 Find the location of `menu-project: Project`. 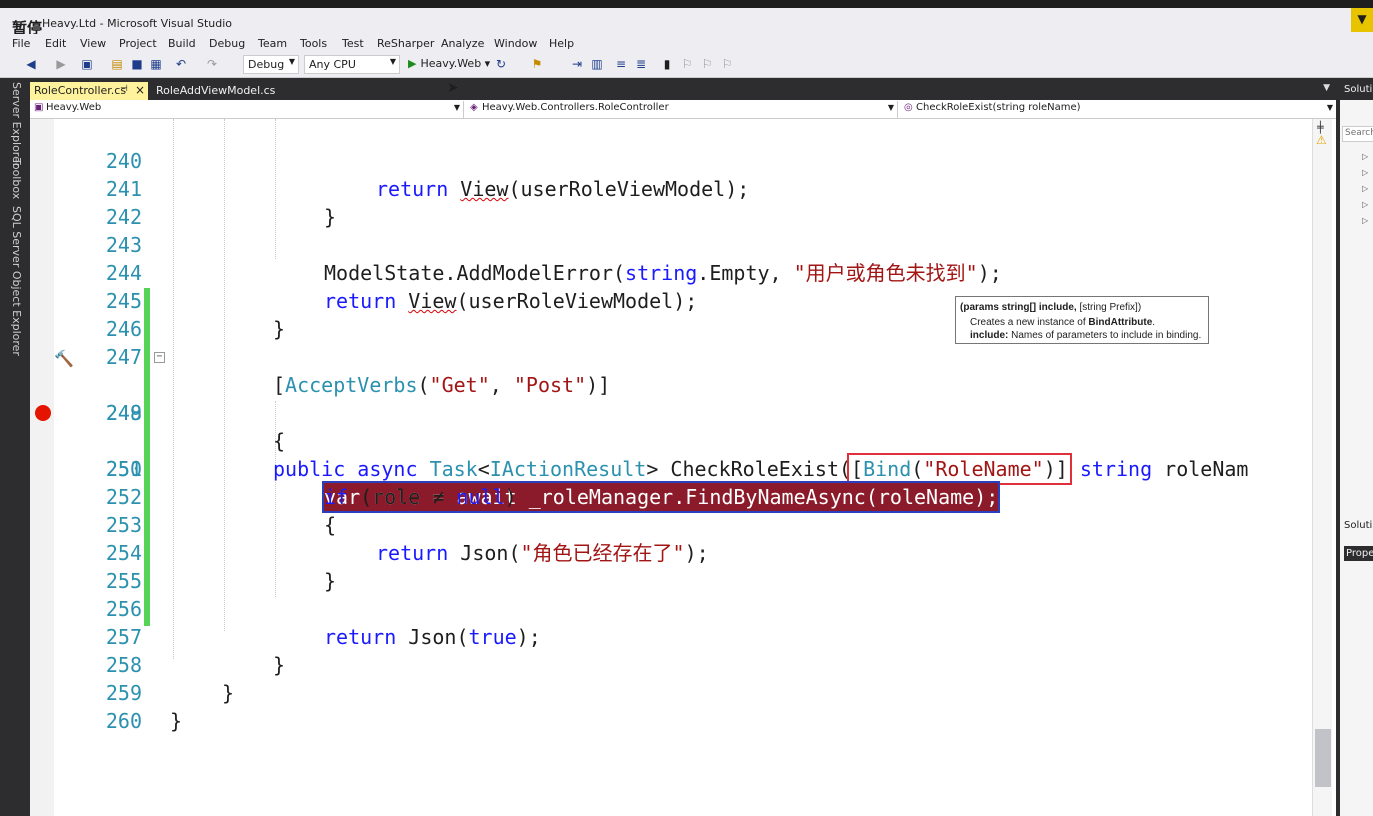

menu-project: Project is located at coordinates (138, 43).